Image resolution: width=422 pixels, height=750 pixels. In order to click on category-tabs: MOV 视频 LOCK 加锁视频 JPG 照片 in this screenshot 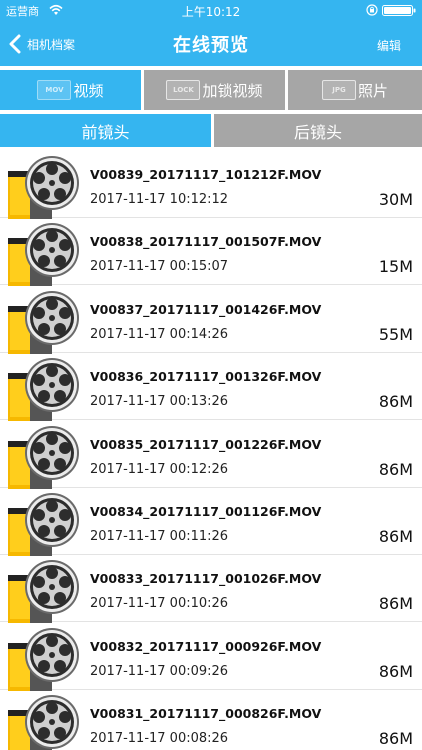, I will do `click(211, 89)`.